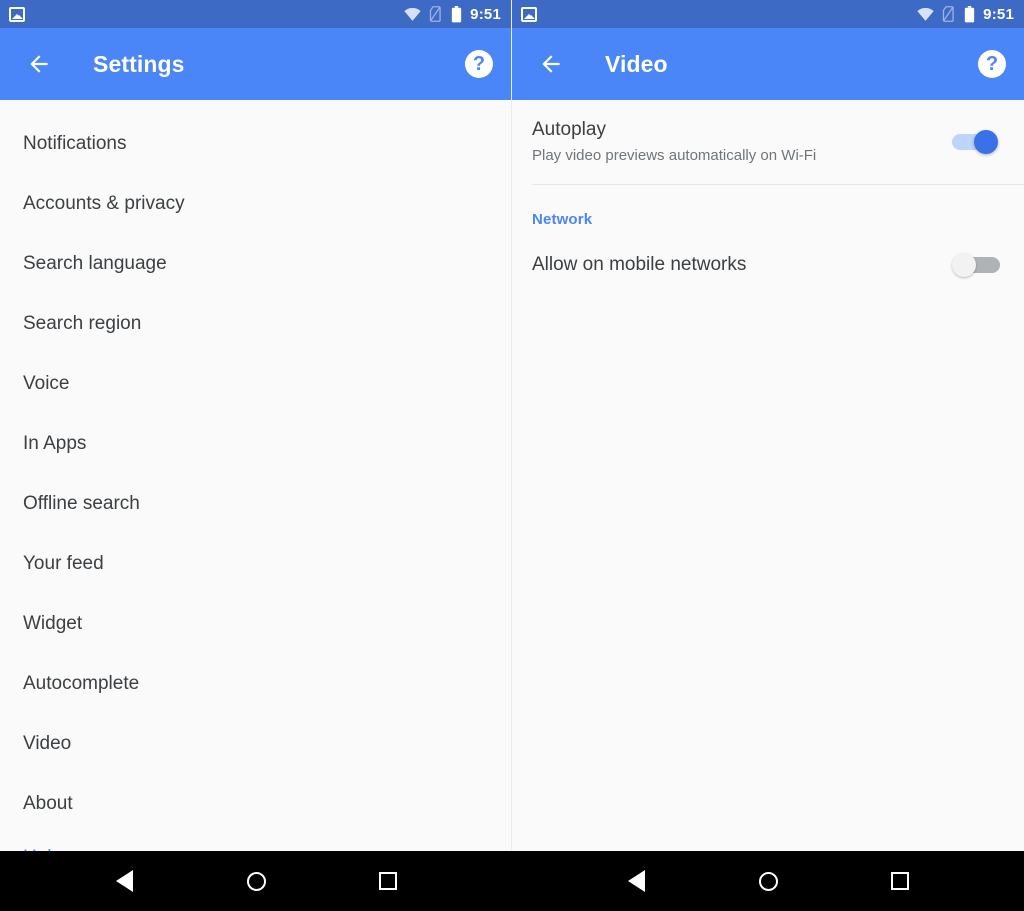 This screenshot has width=1024, height=911. What do you see at coordinates (768, 14) in the screenshot?
I see `status-bar-right: 9:51` at bounding box center [768, 14].